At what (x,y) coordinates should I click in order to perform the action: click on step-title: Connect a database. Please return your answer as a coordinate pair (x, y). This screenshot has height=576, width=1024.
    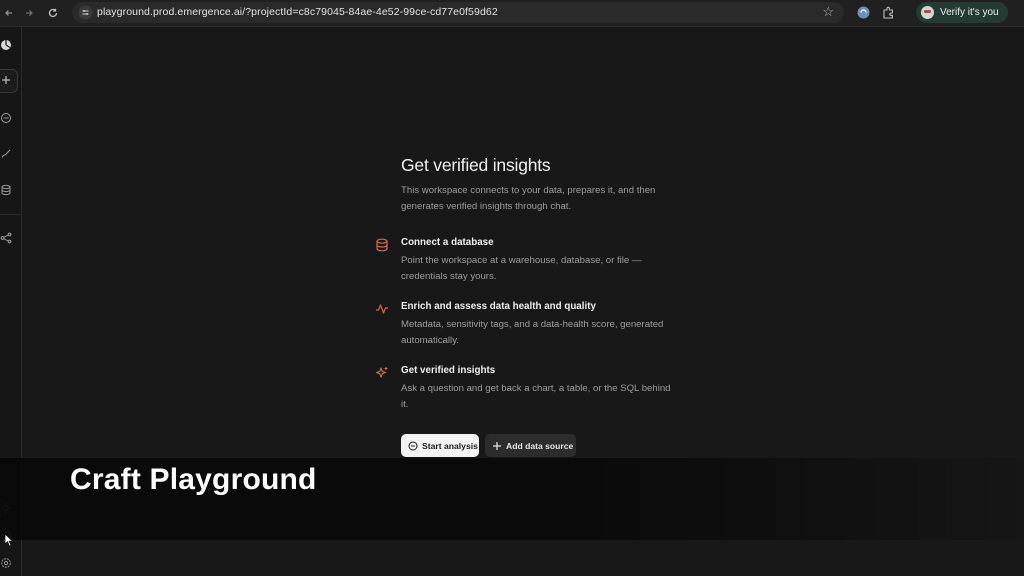
    Looking at the image, I should click on (447, 242).